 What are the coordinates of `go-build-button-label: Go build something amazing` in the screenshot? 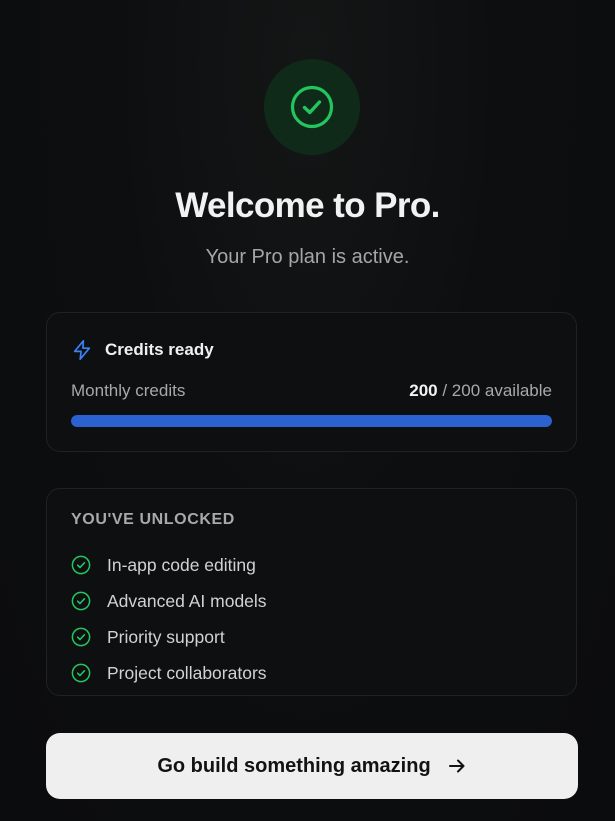 It's located at (294, 765).